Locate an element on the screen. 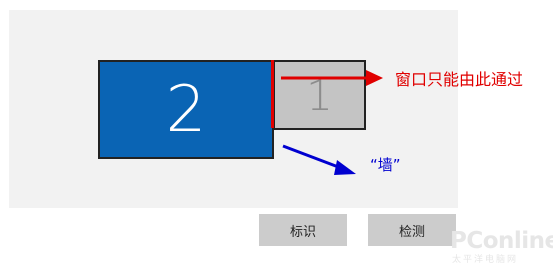 This screenshot has height=267, width=553. monitor-2: 2 is located at coordinates (186, 109).